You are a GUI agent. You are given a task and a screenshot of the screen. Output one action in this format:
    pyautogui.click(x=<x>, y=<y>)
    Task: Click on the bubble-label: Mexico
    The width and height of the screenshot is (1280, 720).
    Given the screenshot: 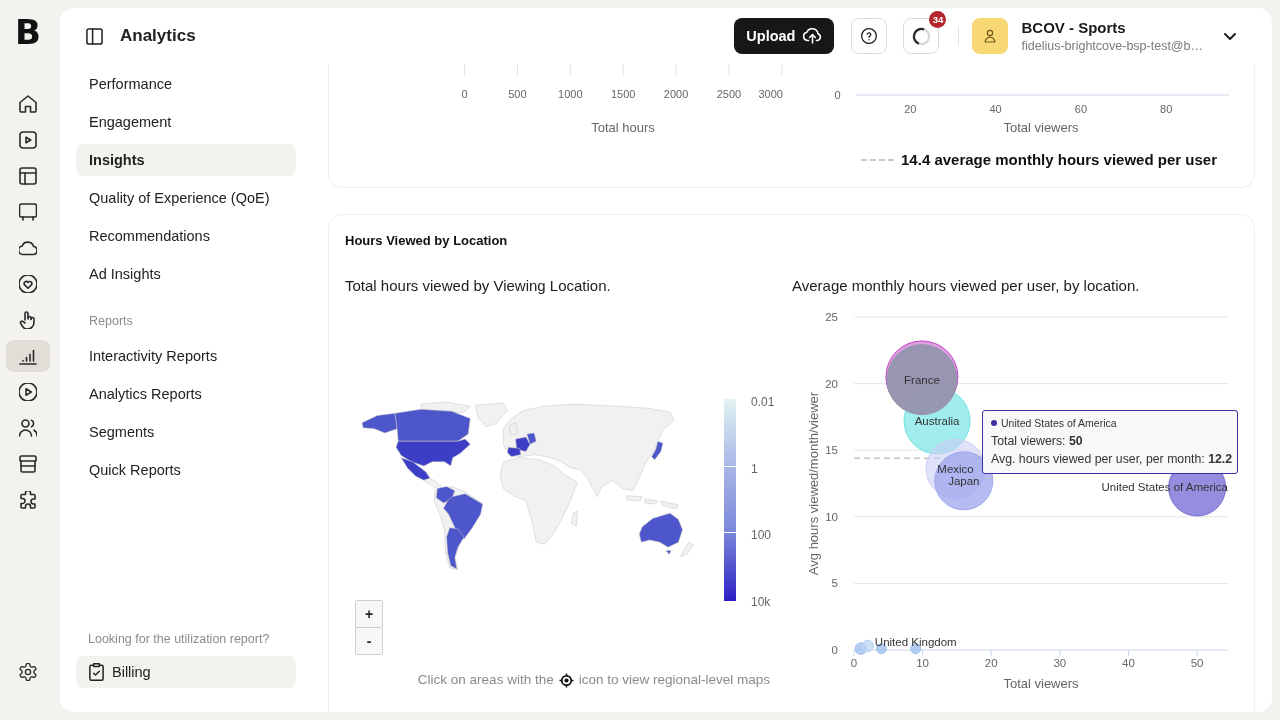 What is the action you would take?
    pyautogui.click(x=955, y=468)
    